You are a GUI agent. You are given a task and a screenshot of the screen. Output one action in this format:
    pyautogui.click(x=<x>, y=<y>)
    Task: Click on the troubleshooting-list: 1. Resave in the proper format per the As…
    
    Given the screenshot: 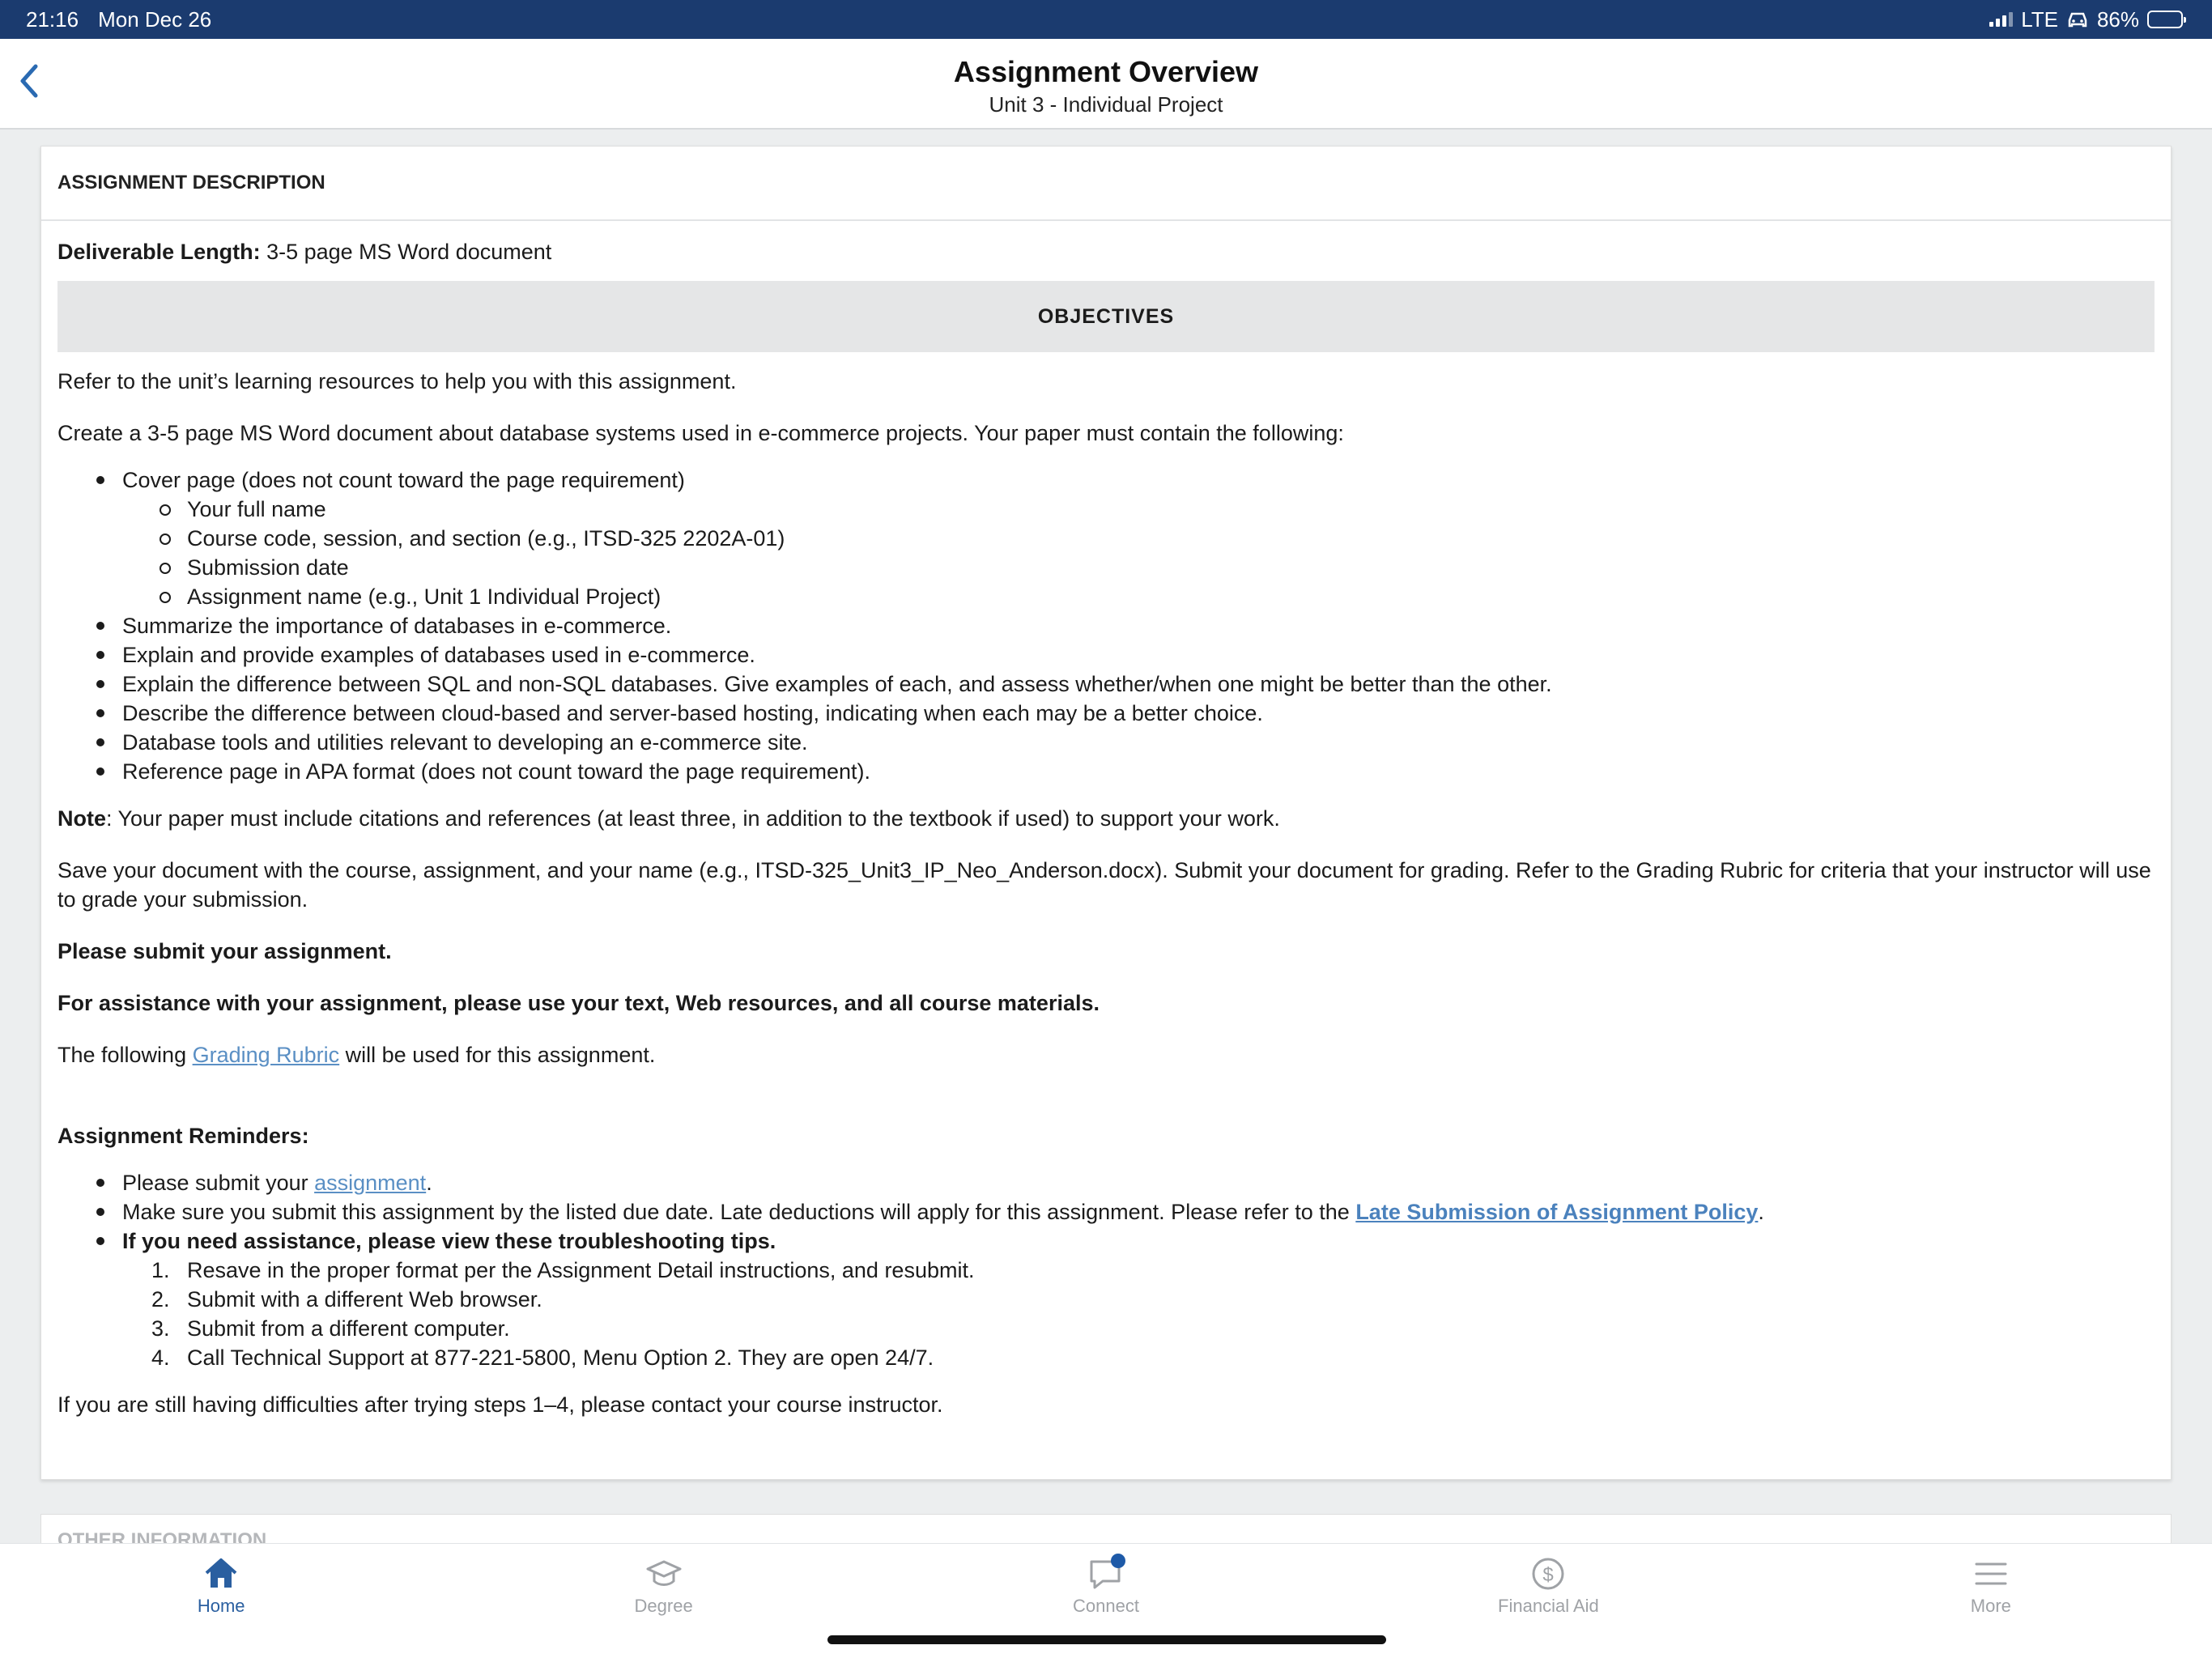 What is the action you would take?
    pyautogui.click(x=1138, y=1314)
    